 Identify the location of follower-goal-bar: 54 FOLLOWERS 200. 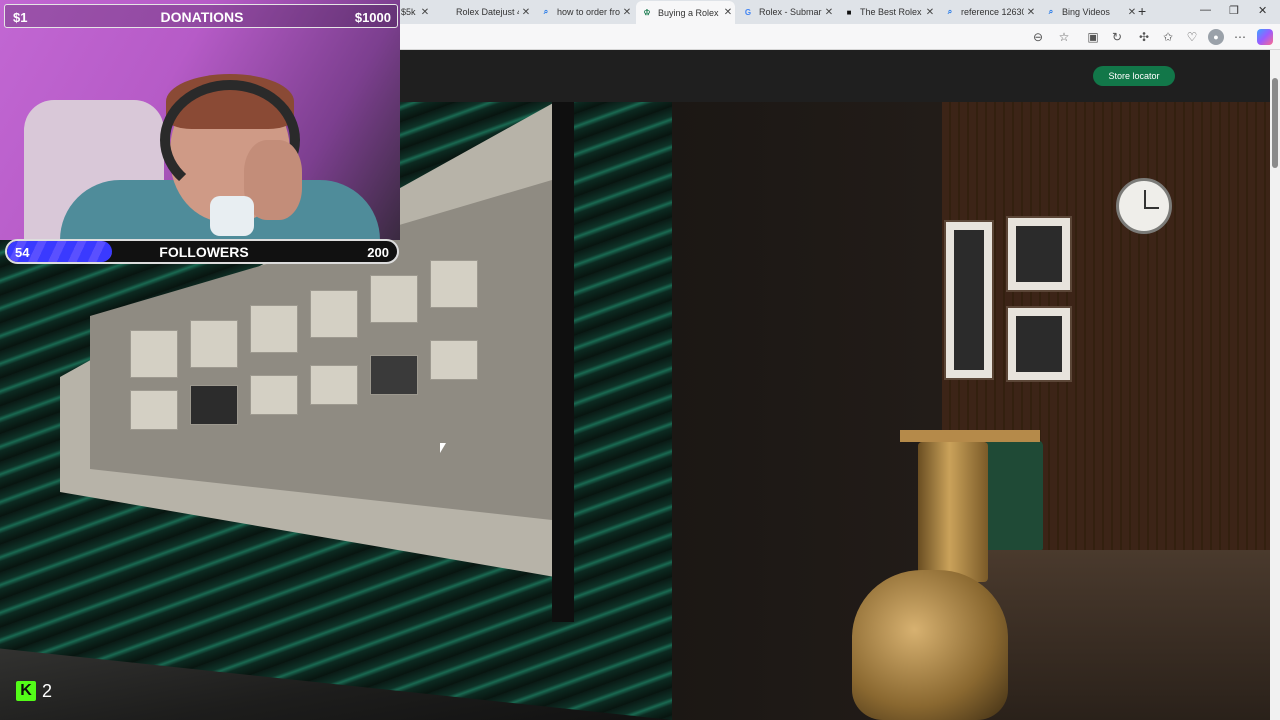
(202, 251).